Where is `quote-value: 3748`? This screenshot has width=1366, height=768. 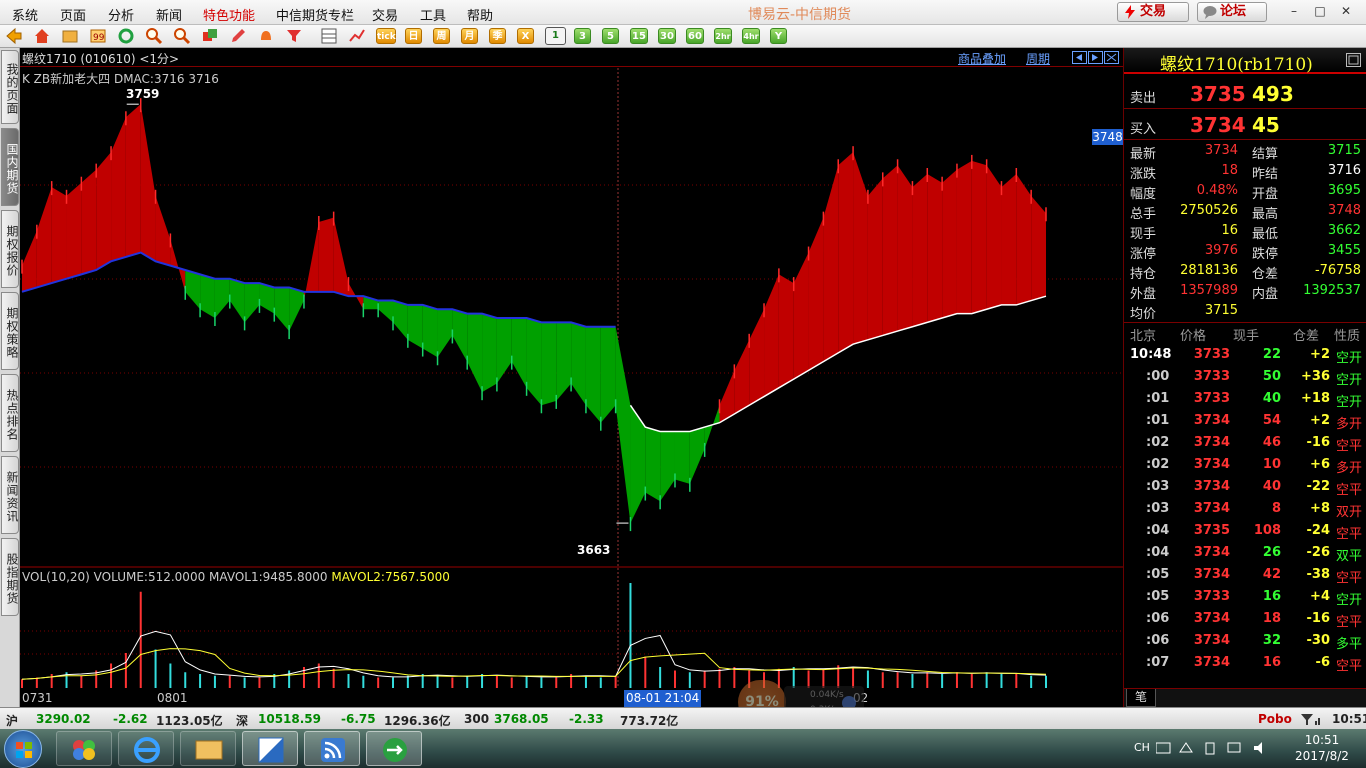
quote-value: 3748 is located at coordinates (1344, 210).